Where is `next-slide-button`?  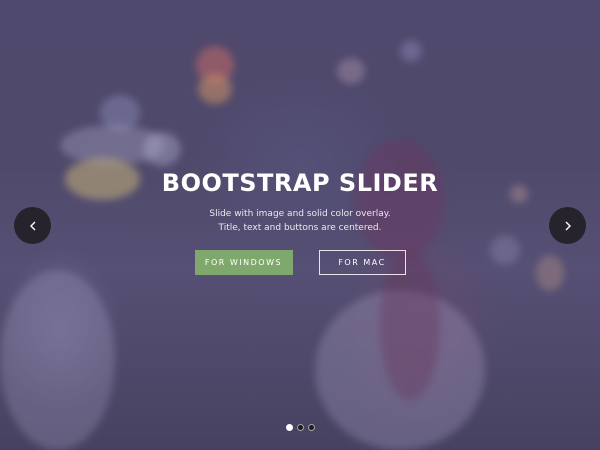 next-slide-button is located at coordinates (567, 225).